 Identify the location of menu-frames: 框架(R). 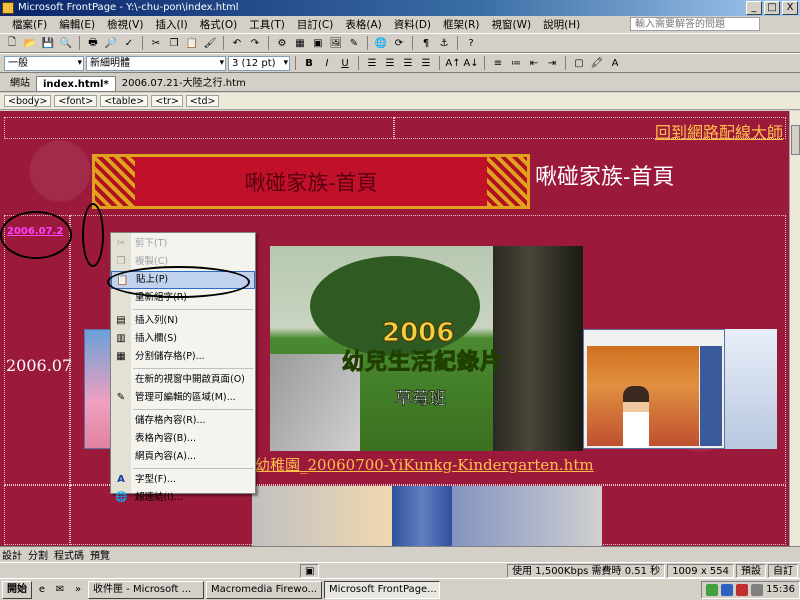
(461, 24).